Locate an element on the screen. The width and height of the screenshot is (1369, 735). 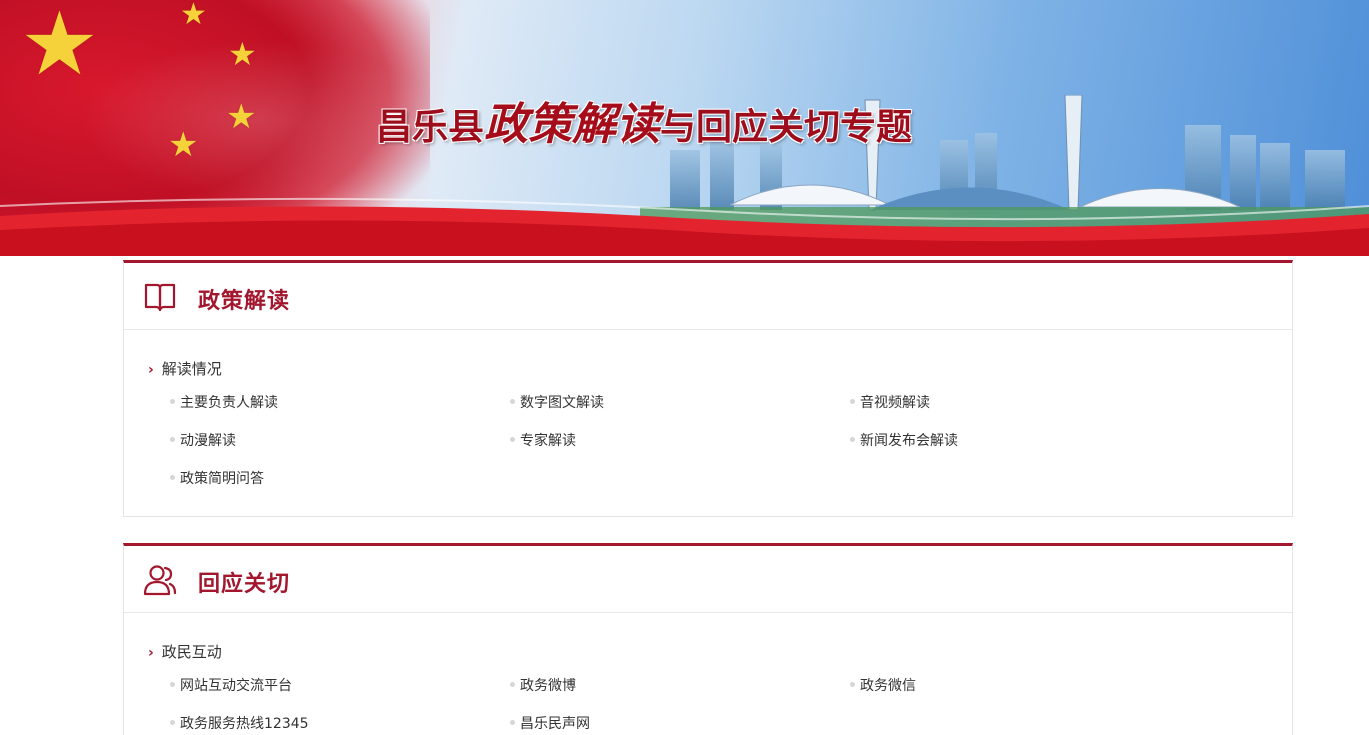
link-animation-interpretation: 动漫解读 is located at coordinates (203, 440).